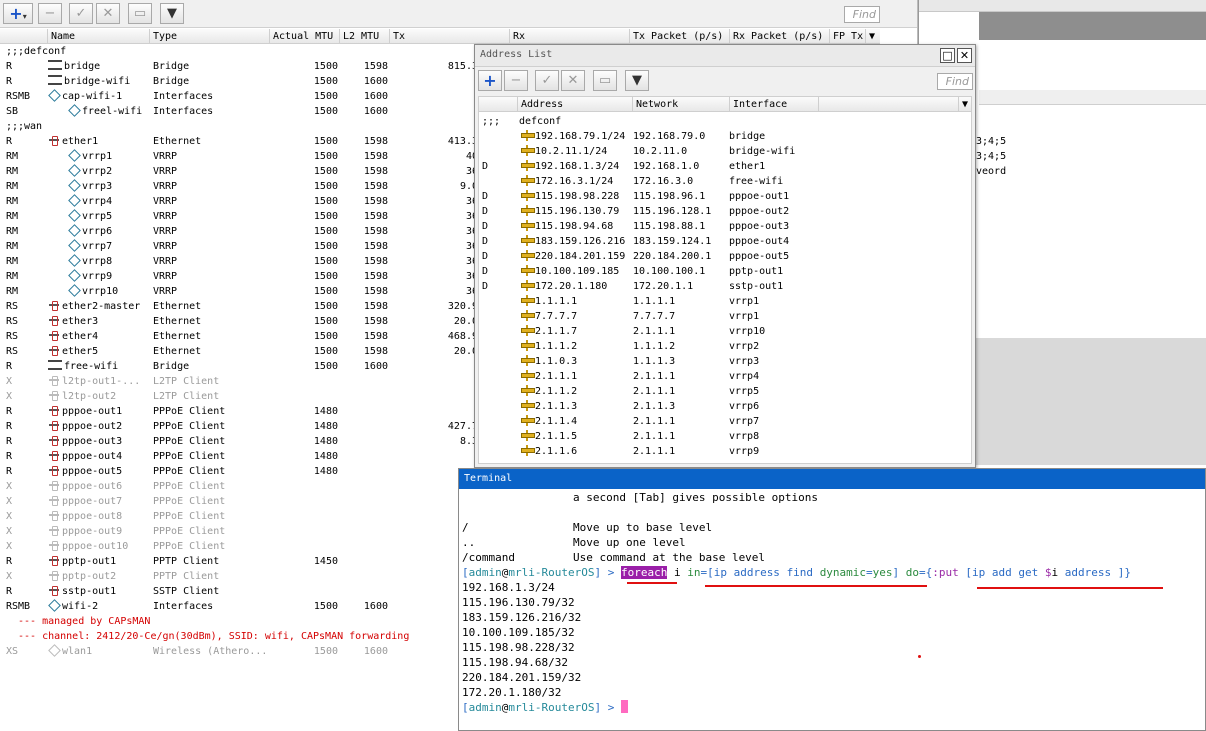  Describe the element at coordinates (725, 436) in the screenshot. I see `table-row: 2.1.1.5 2.1.1.1 vrrp8` at that location.